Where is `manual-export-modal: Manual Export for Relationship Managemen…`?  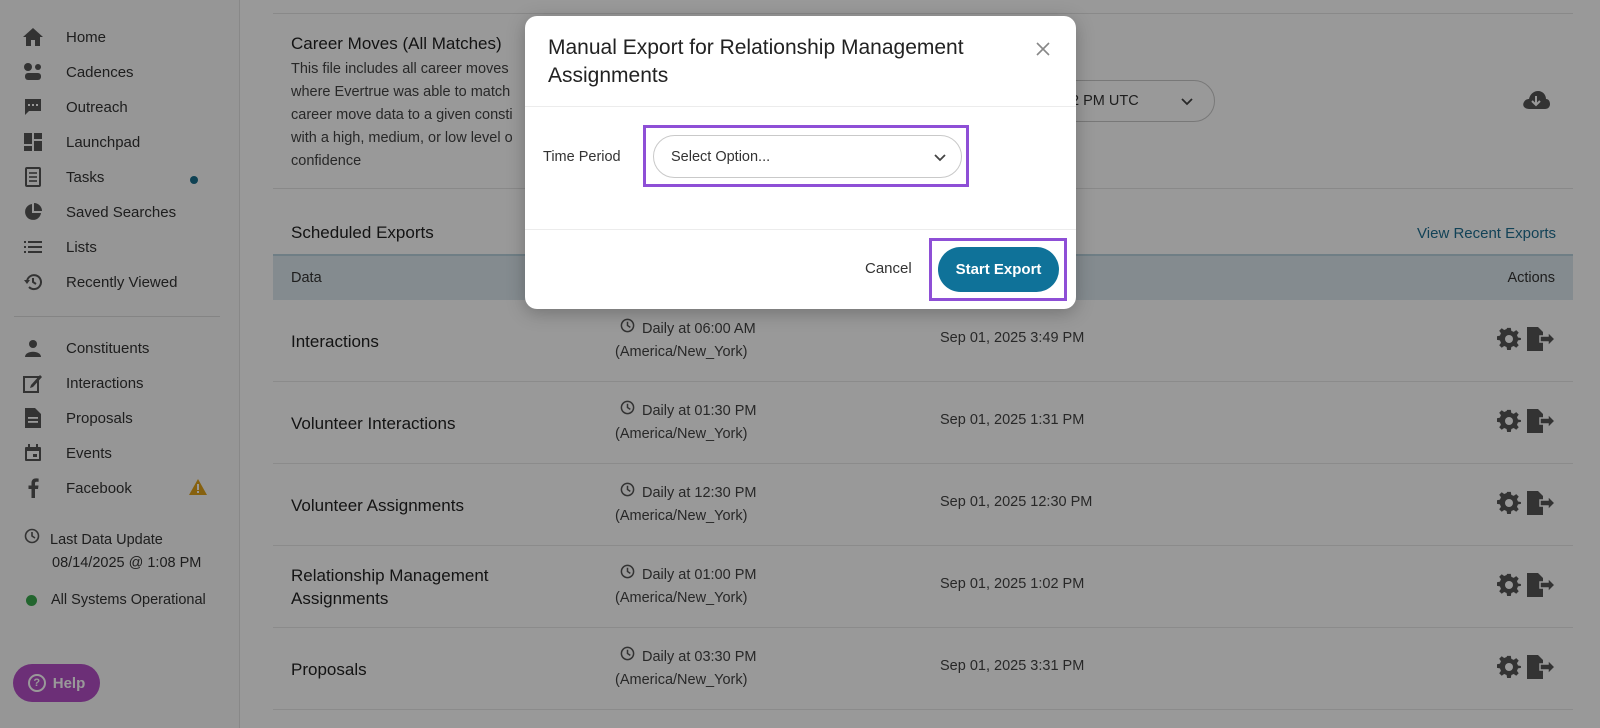 manual-export-modal: Manual Export for Relationship Managemen… is located at coordinates (800, 162).